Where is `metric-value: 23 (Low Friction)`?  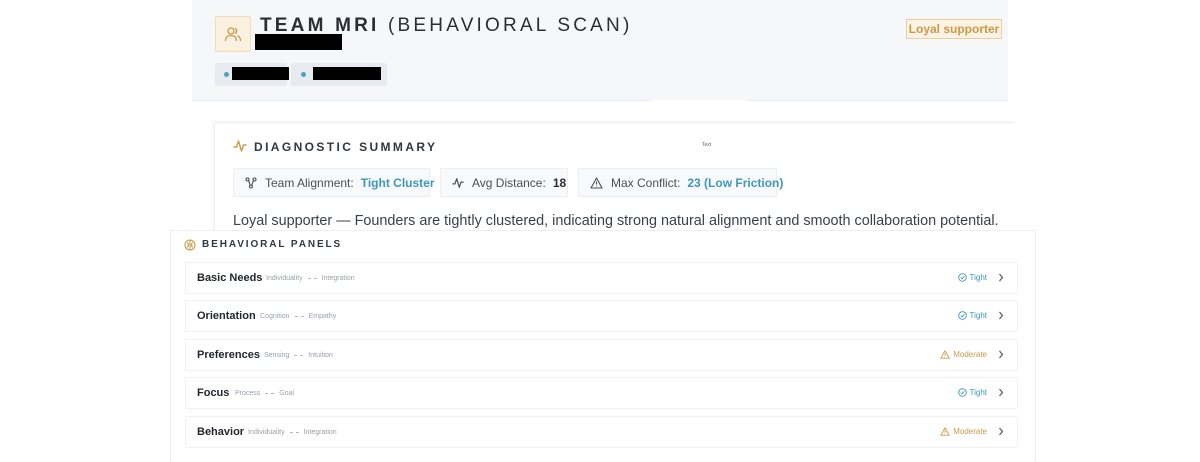 metric-value: 23 (Low Friction) is located at coordinates (735, 182).